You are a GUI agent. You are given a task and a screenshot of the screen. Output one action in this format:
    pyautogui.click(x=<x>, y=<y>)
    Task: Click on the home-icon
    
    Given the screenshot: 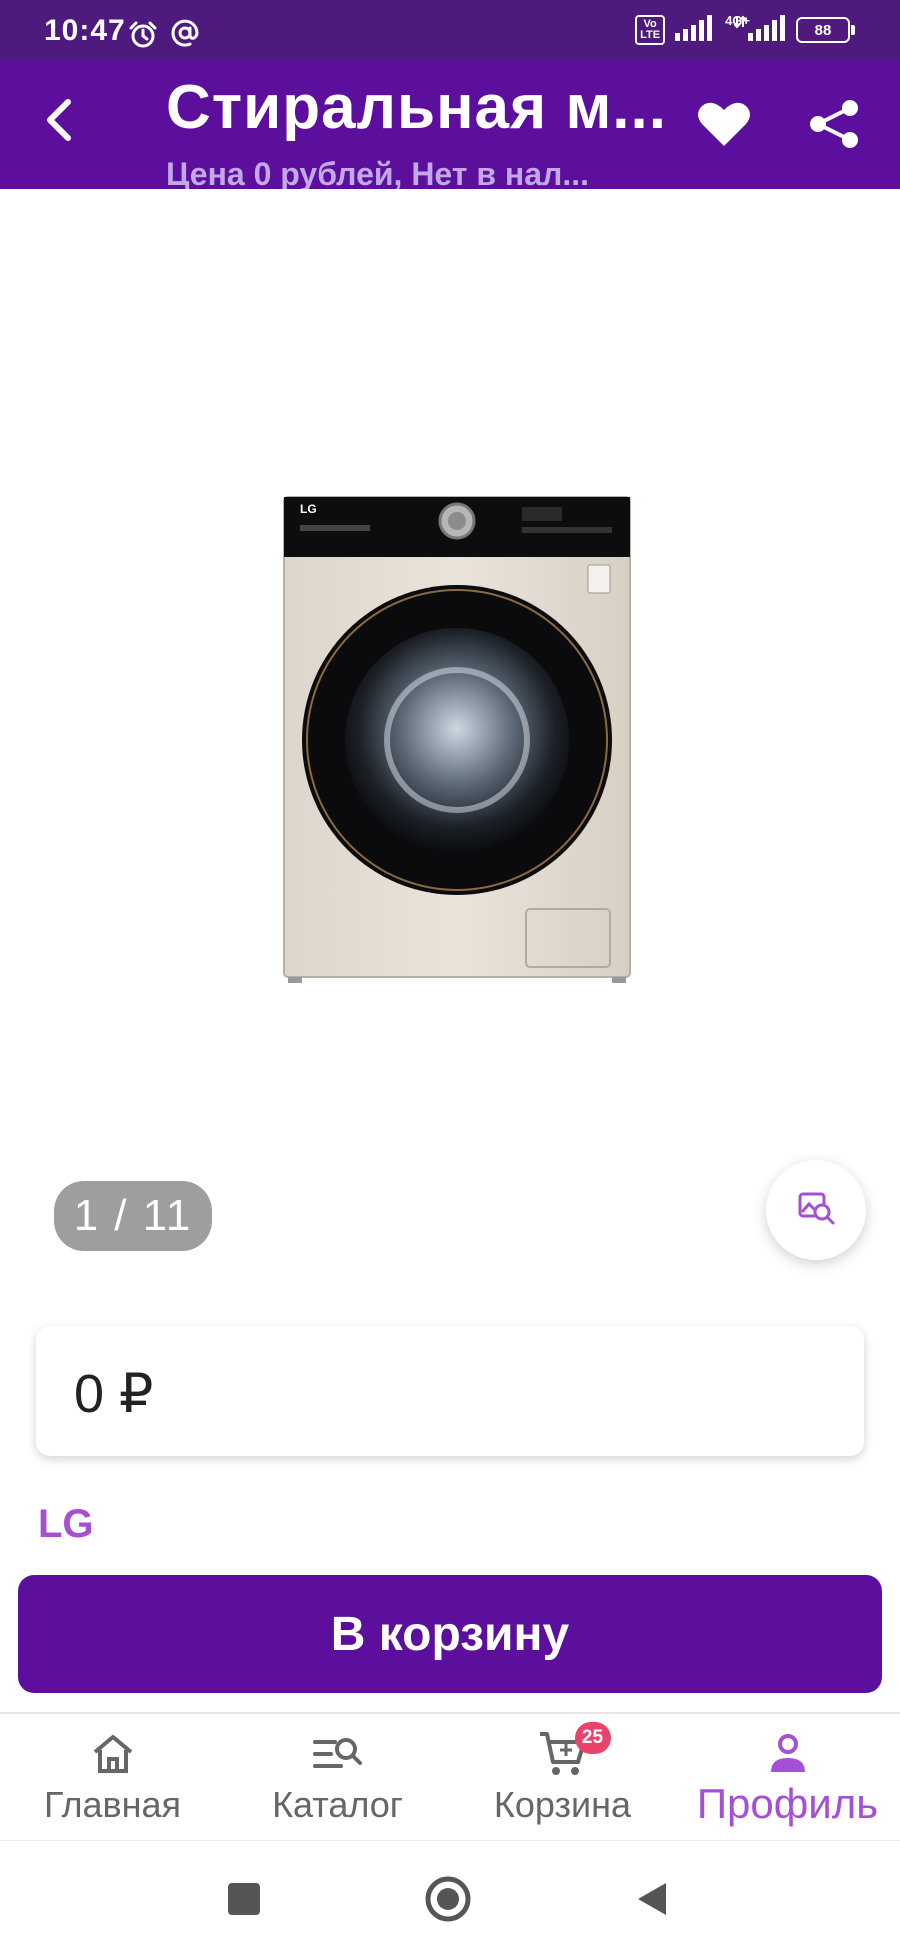 What is the action you would take?
    pyautogui.click(x=113, y=1754)
    